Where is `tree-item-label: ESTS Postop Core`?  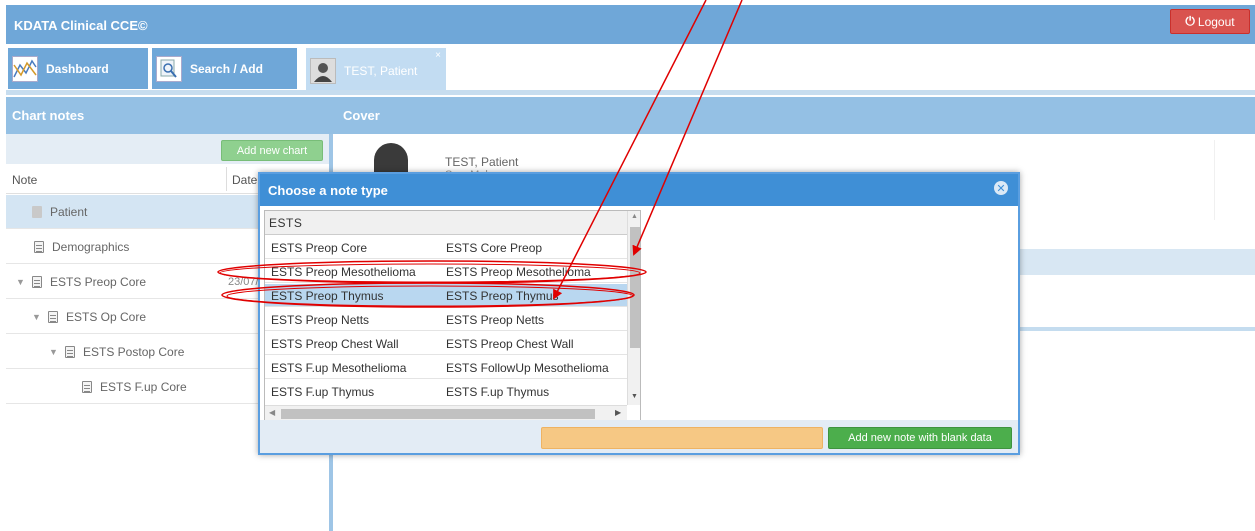 tree-item-label: ESTS Postop Core is located at coordinates (134, 351).